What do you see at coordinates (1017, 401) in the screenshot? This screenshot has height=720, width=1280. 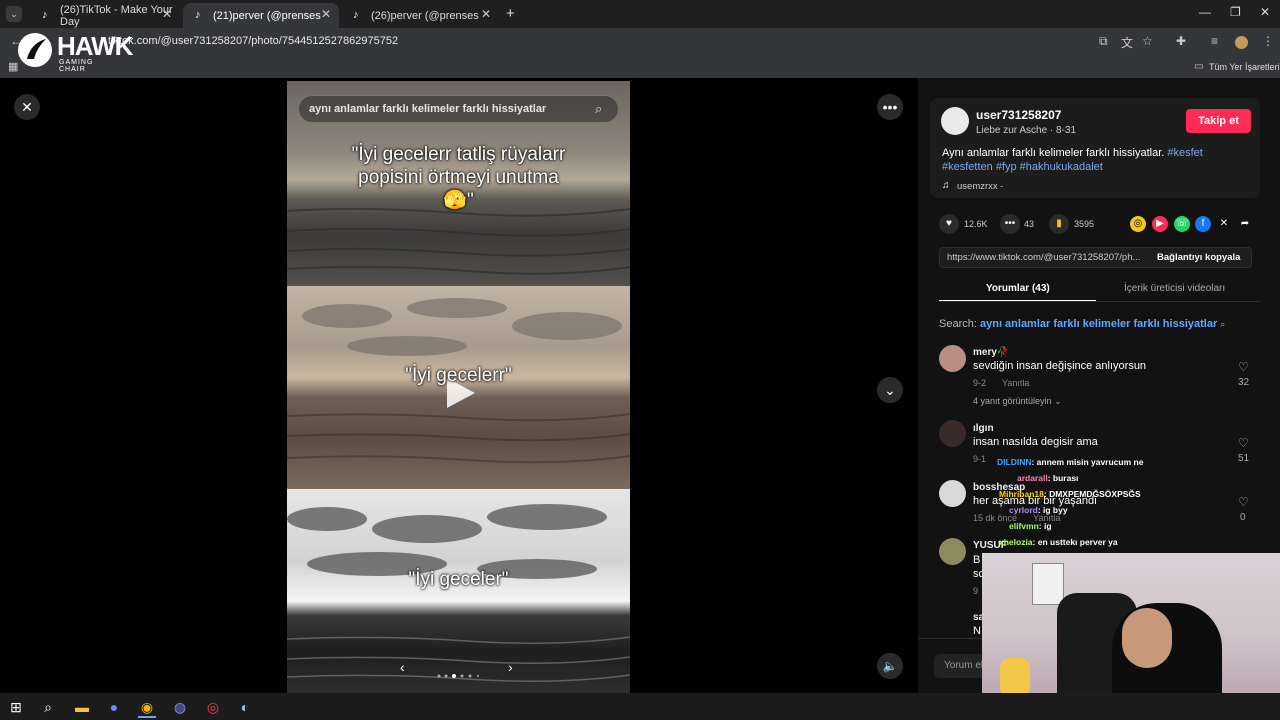 I see `view-replies-link: 4 yanıt görüntüleyin ⌄` at bounding box center [1017, 401].